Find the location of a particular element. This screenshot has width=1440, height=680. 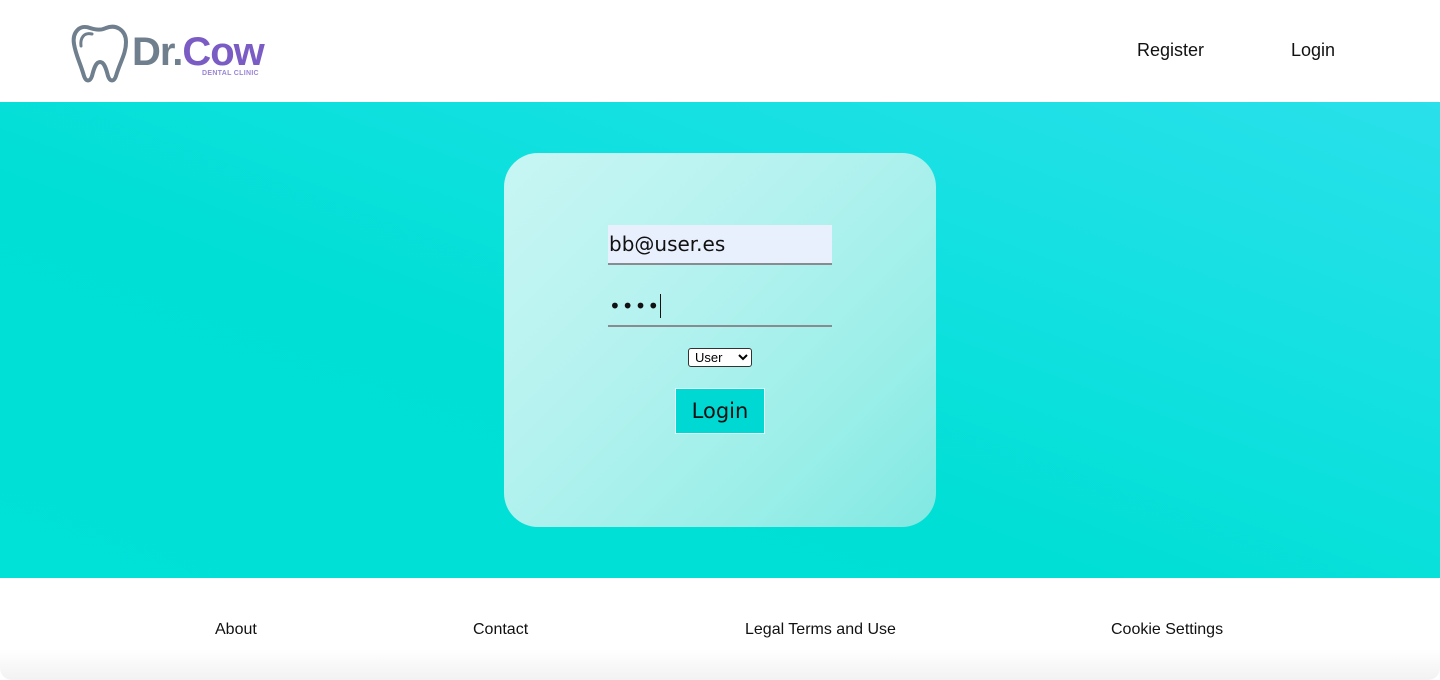

logo: Dr.Cow DENTAL CLINIC is located at coordinates (170, 53).